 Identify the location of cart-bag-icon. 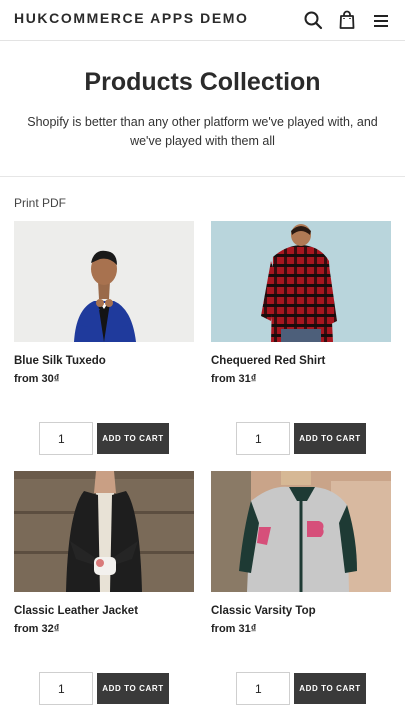
(347, 20).